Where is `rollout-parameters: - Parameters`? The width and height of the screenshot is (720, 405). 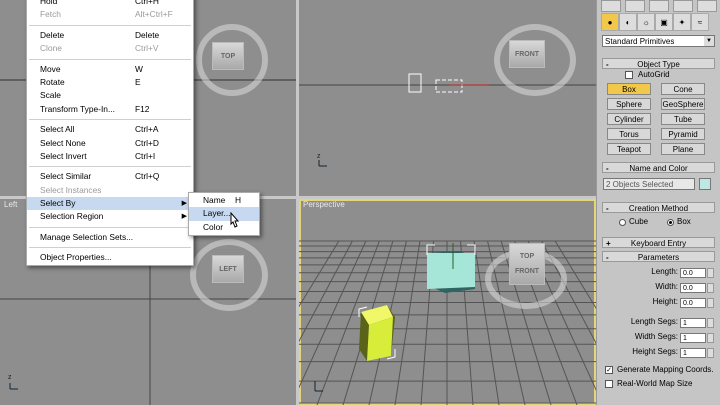 rollout-parameters: - Parameters is located at coordinates (658, 256).